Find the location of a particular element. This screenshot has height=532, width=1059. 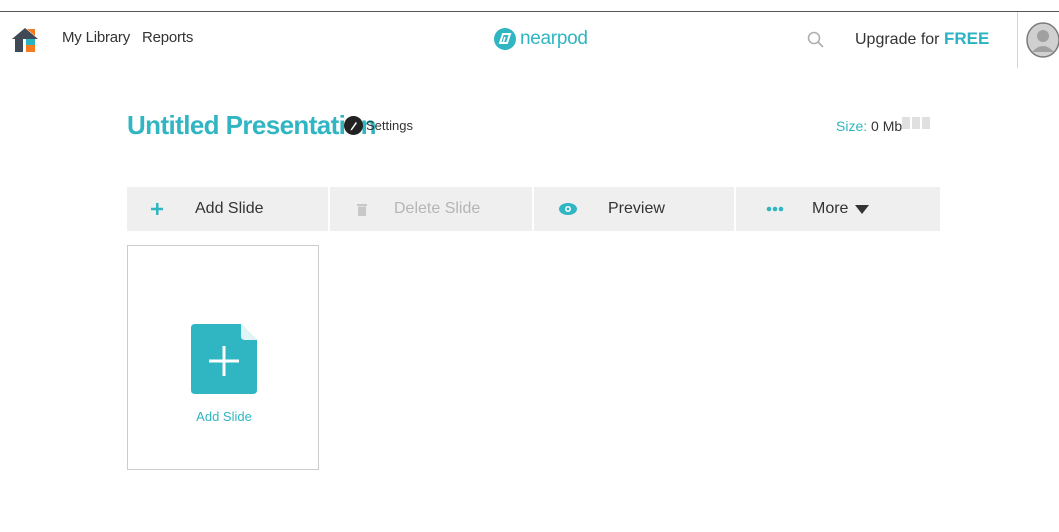

dots-icon is located at coordinates (775, 209).